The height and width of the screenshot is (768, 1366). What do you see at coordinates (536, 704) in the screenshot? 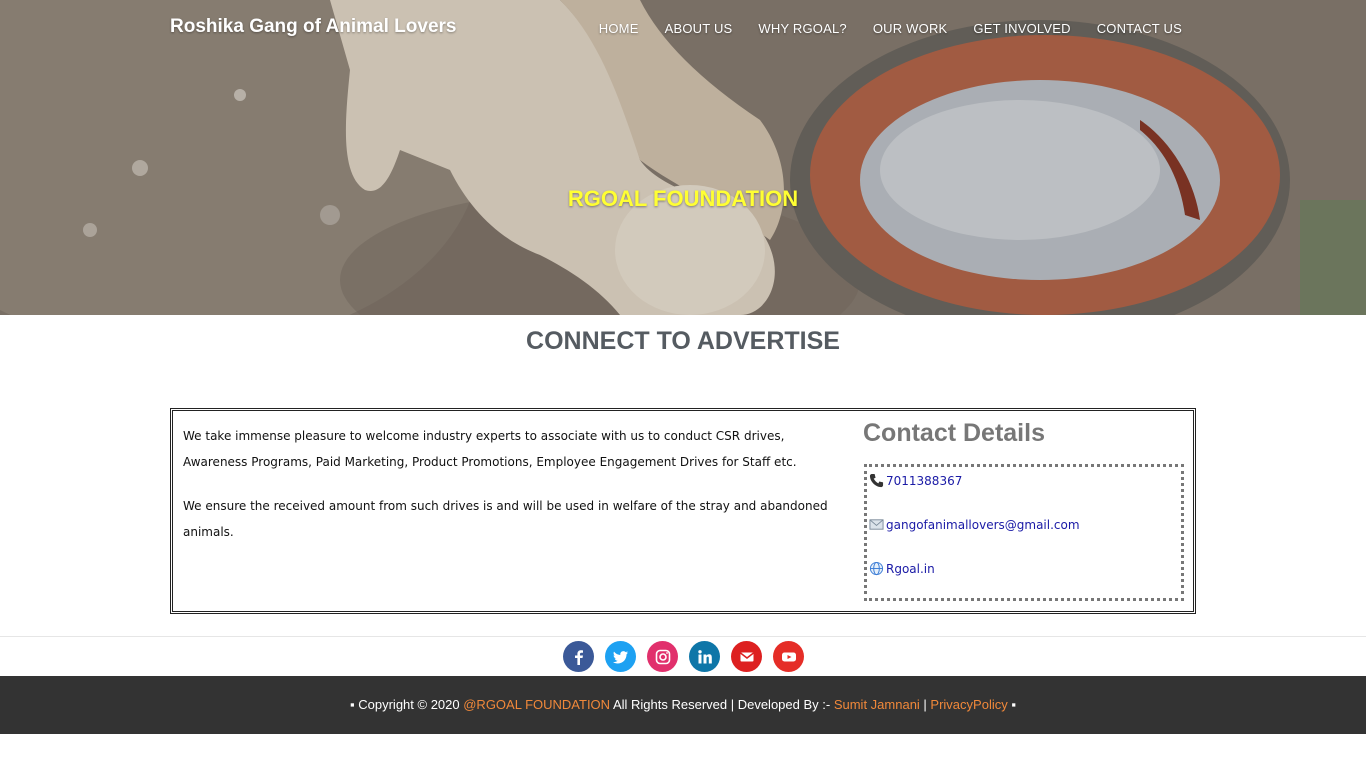
I see `org-link: @RGOAL FOUNDATION` at bounding box center [536, 704].